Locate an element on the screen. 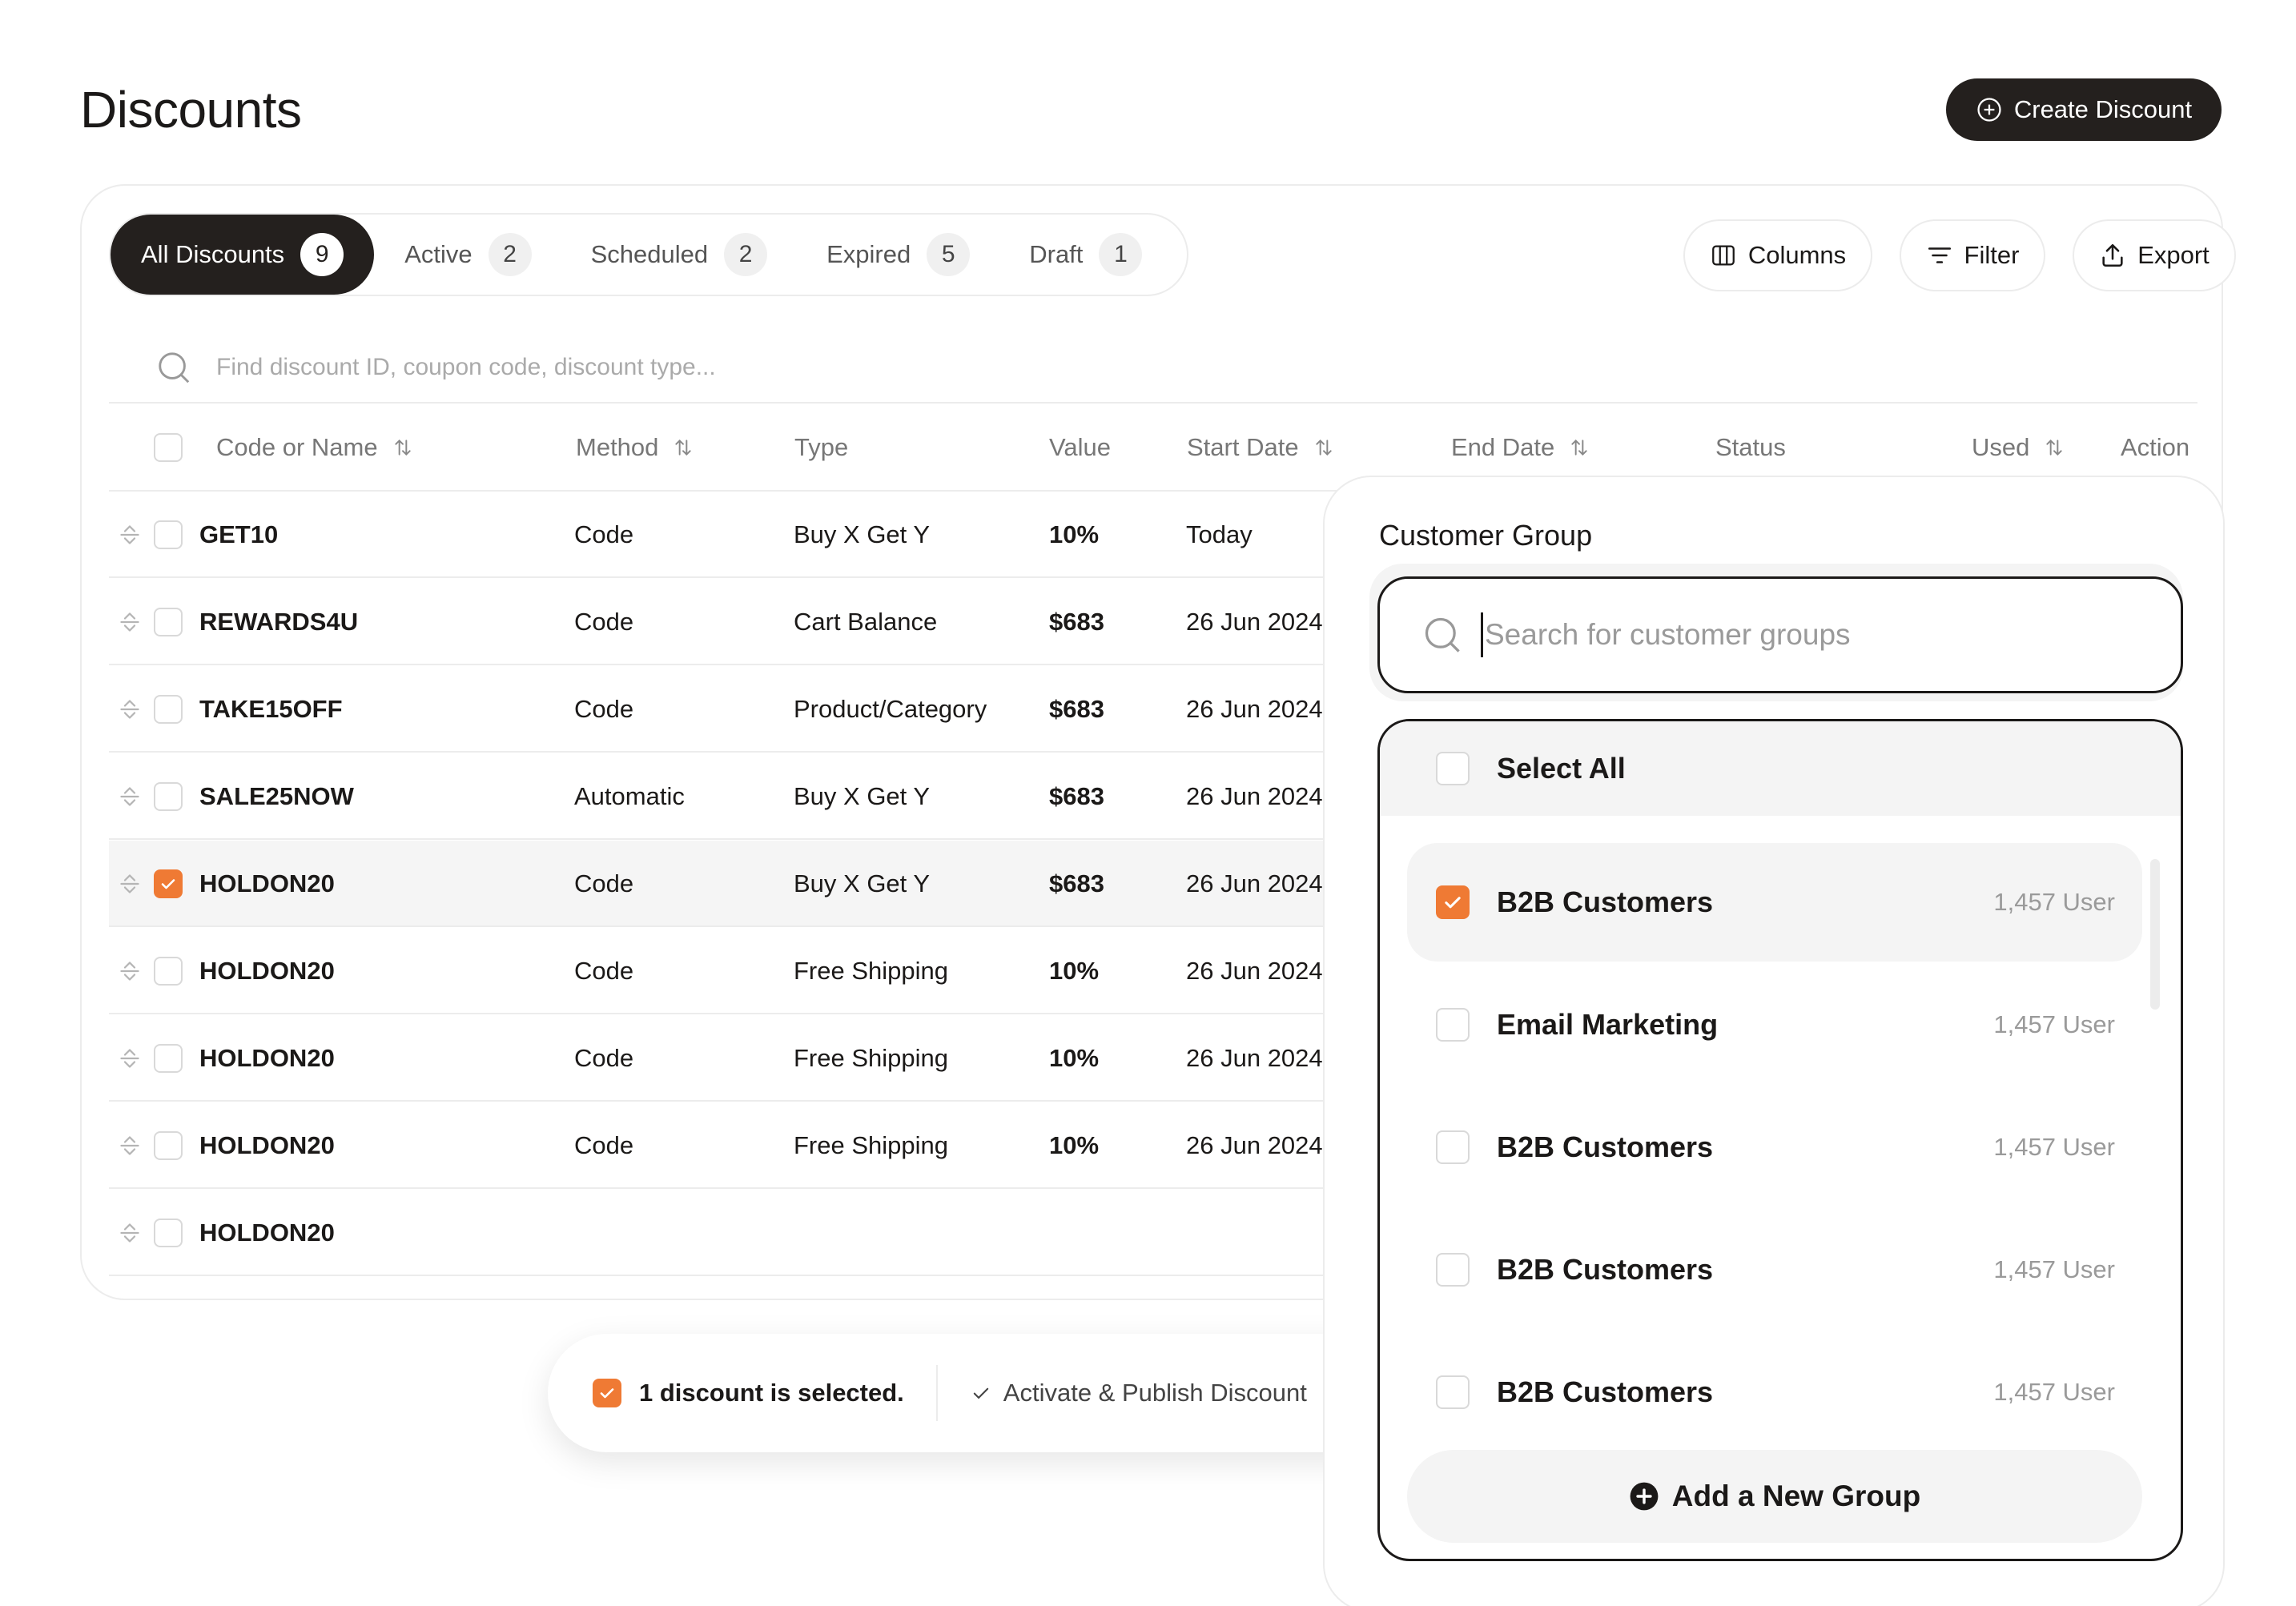  text-caret is located at coordinates (1482, 634).